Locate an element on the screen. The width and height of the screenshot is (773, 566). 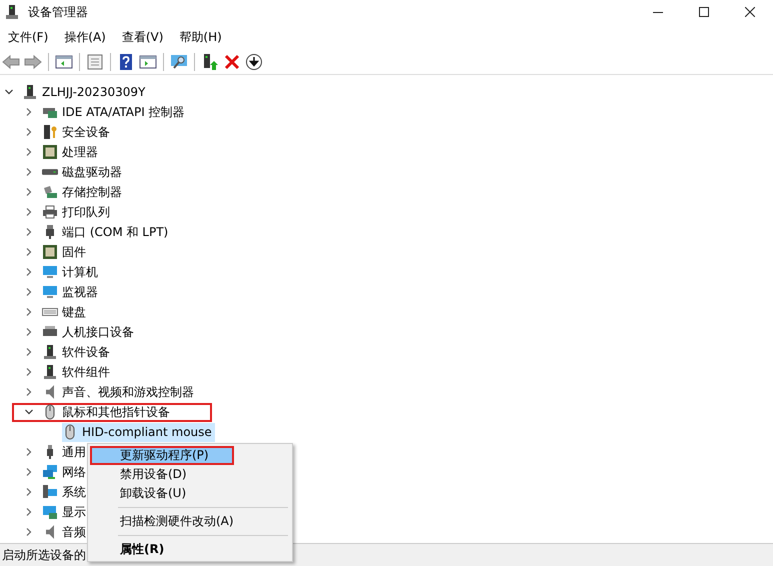
display-card-icon is located at coordinates (50, 512).